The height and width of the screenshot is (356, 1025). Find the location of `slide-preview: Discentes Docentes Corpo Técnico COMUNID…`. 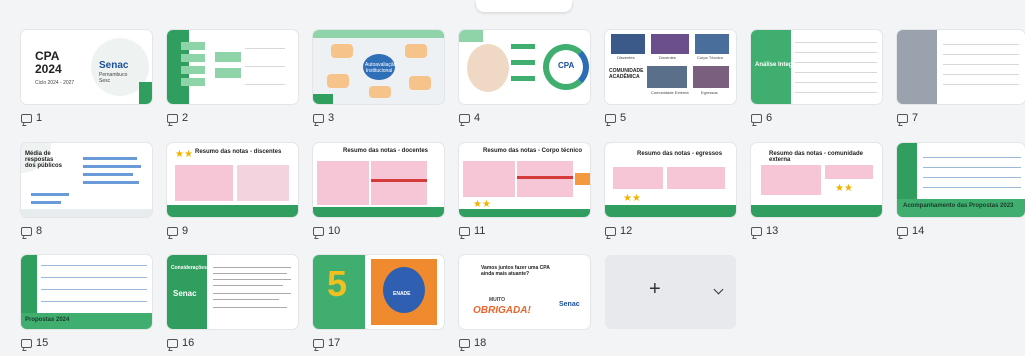

slide-preview: Discentes Docentes Corpo Técnico COMUNID… is located at coordinates (670, 67).